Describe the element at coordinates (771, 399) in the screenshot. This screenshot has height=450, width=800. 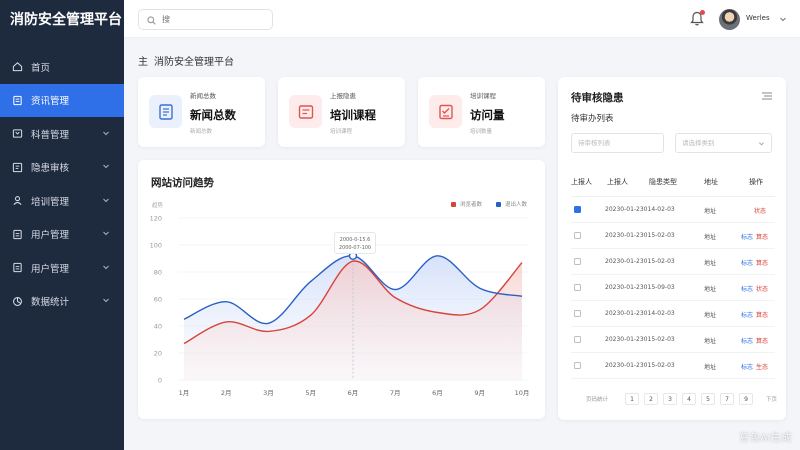
I see `next-page-button: 下页` at that location.